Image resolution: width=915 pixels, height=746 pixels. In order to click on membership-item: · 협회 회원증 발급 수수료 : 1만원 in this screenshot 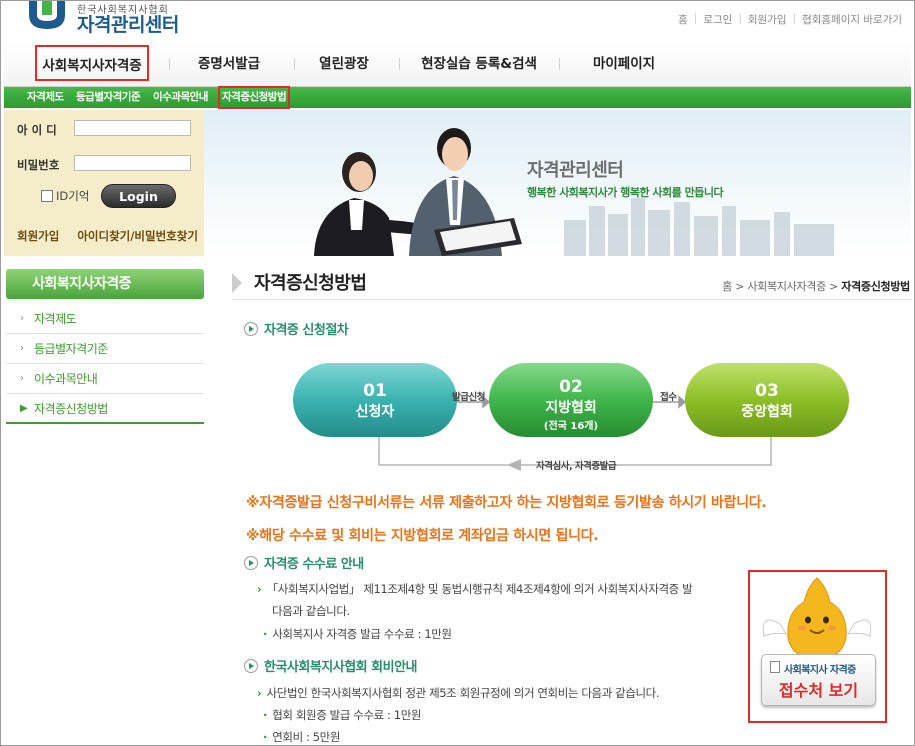, I will do `click(342, 715)`.